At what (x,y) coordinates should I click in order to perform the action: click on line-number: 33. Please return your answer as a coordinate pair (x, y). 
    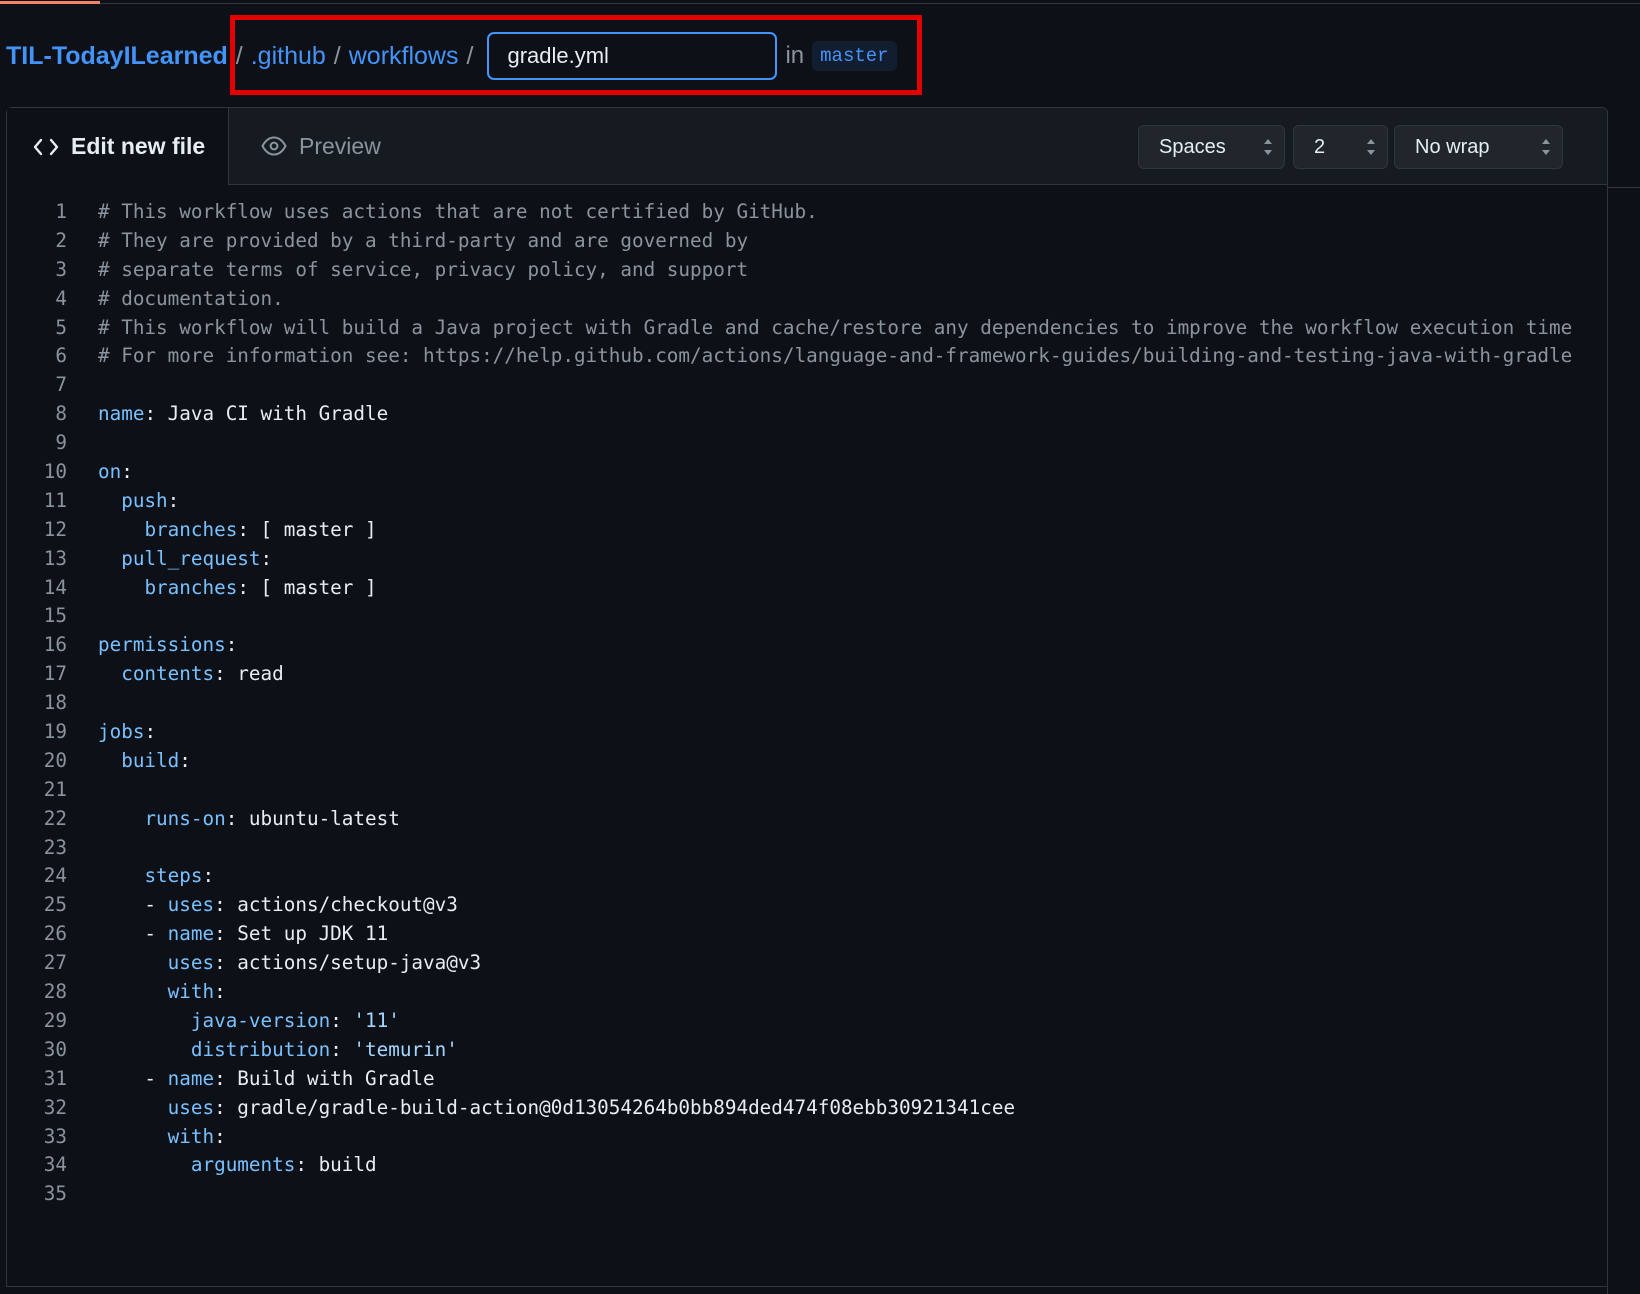
    Looking at the image, I should click on (55, 1136).